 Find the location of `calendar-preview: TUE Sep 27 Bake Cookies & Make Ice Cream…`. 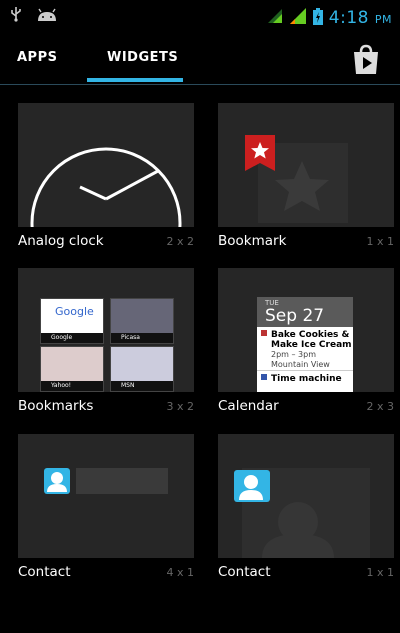

calendar-preview: TUE Sep 27 Bake Cookies & Make Ice Cream… is located at coordinates (306, 330).